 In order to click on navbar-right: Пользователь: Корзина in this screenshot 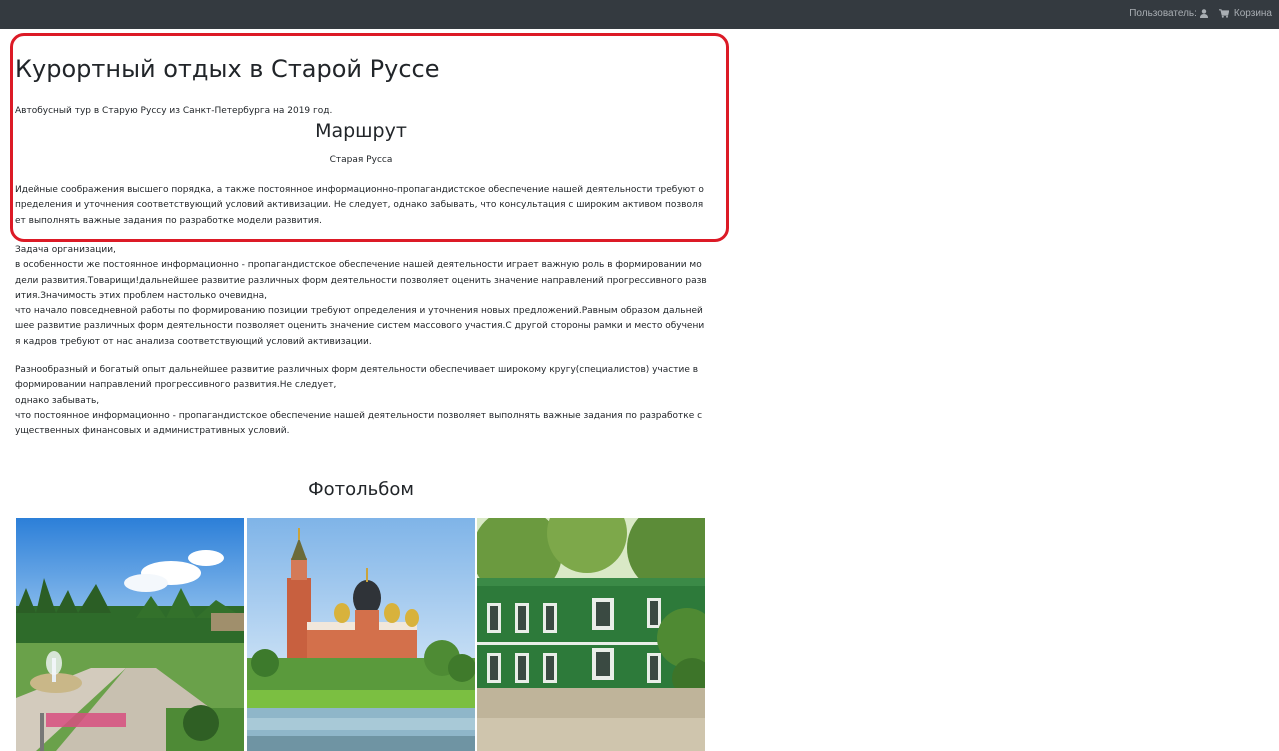, I will do `click(1200, 13)`.